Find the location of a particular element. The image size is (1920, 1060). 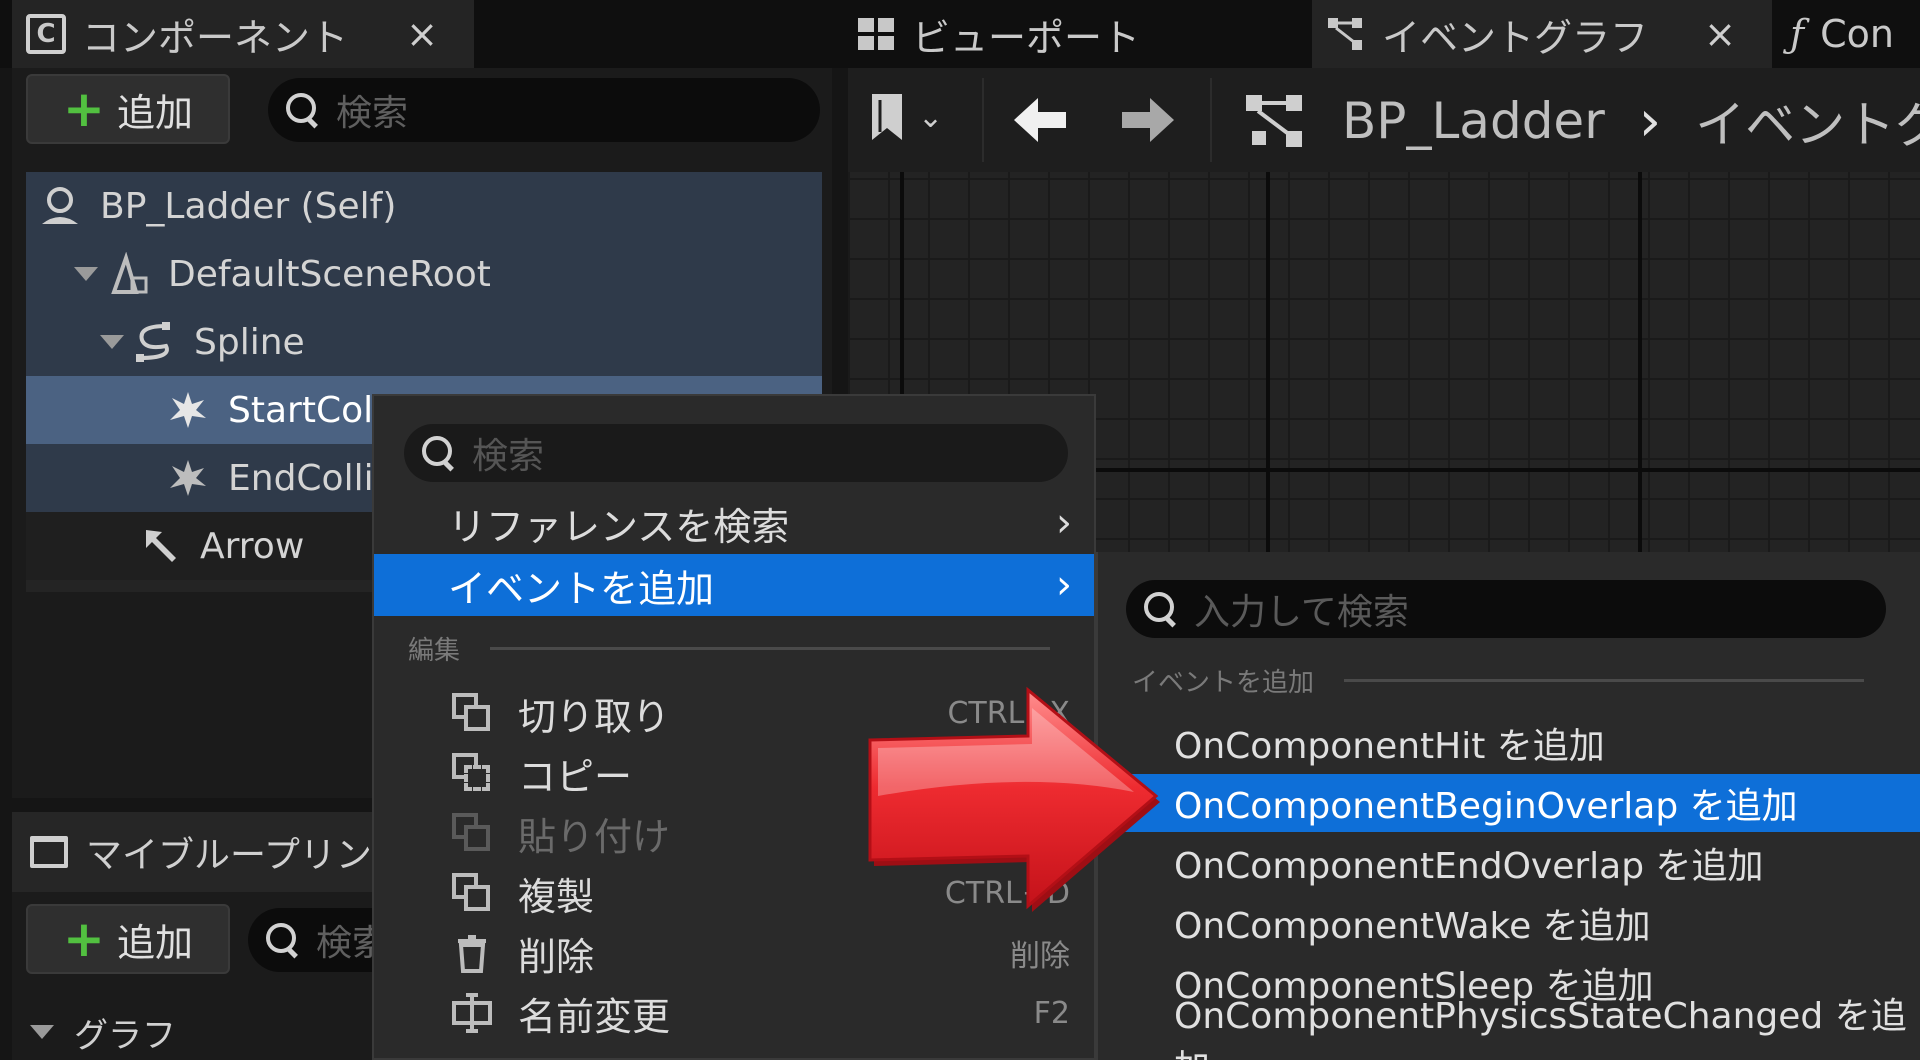

edit-section-header: 編集 is located at coordinates (729, 648).